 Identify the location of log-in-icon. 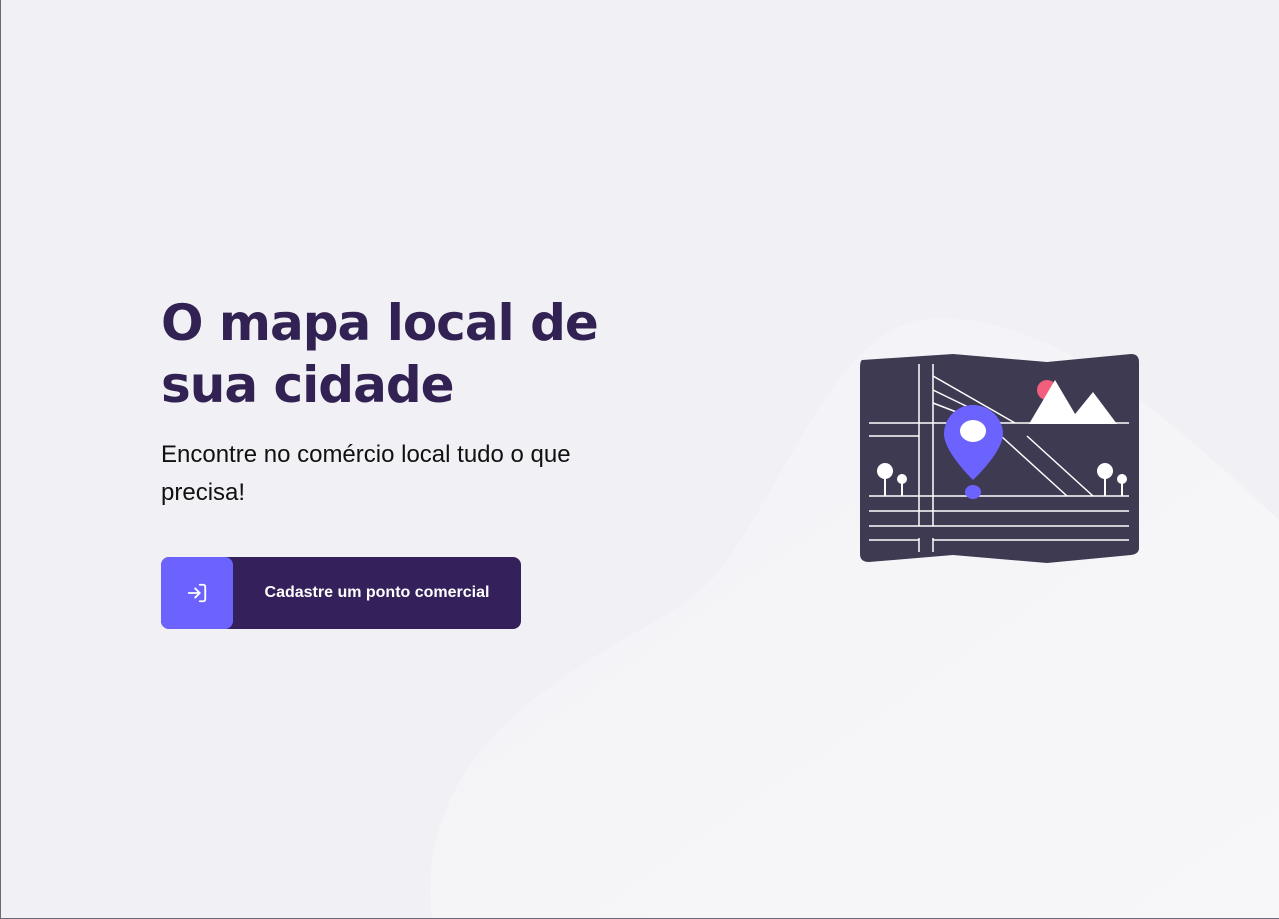
(197, 593).